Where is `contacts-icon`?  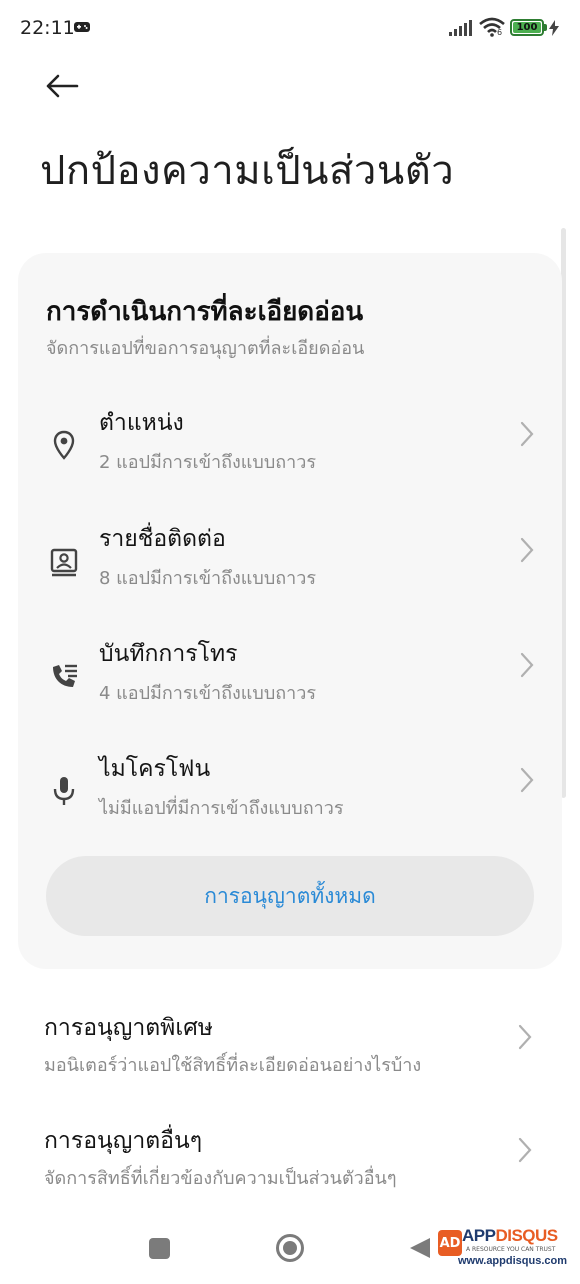
contacts-icon is located at coordinates (64, 561).